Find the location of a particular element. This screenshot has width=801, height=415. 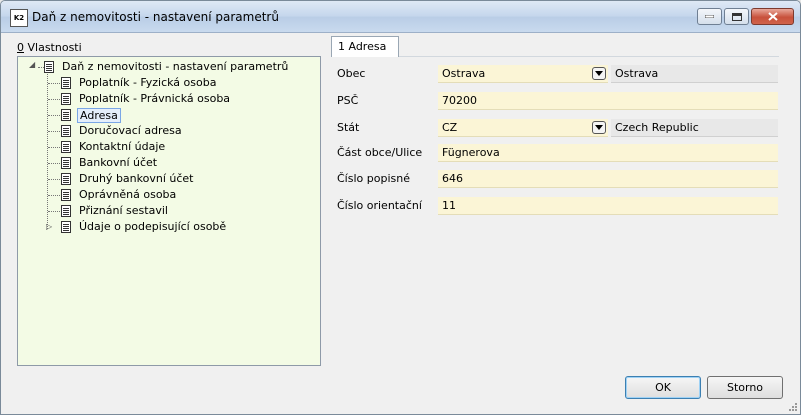

tree-item-selected: Adresa is located at coordinates (91, 115).